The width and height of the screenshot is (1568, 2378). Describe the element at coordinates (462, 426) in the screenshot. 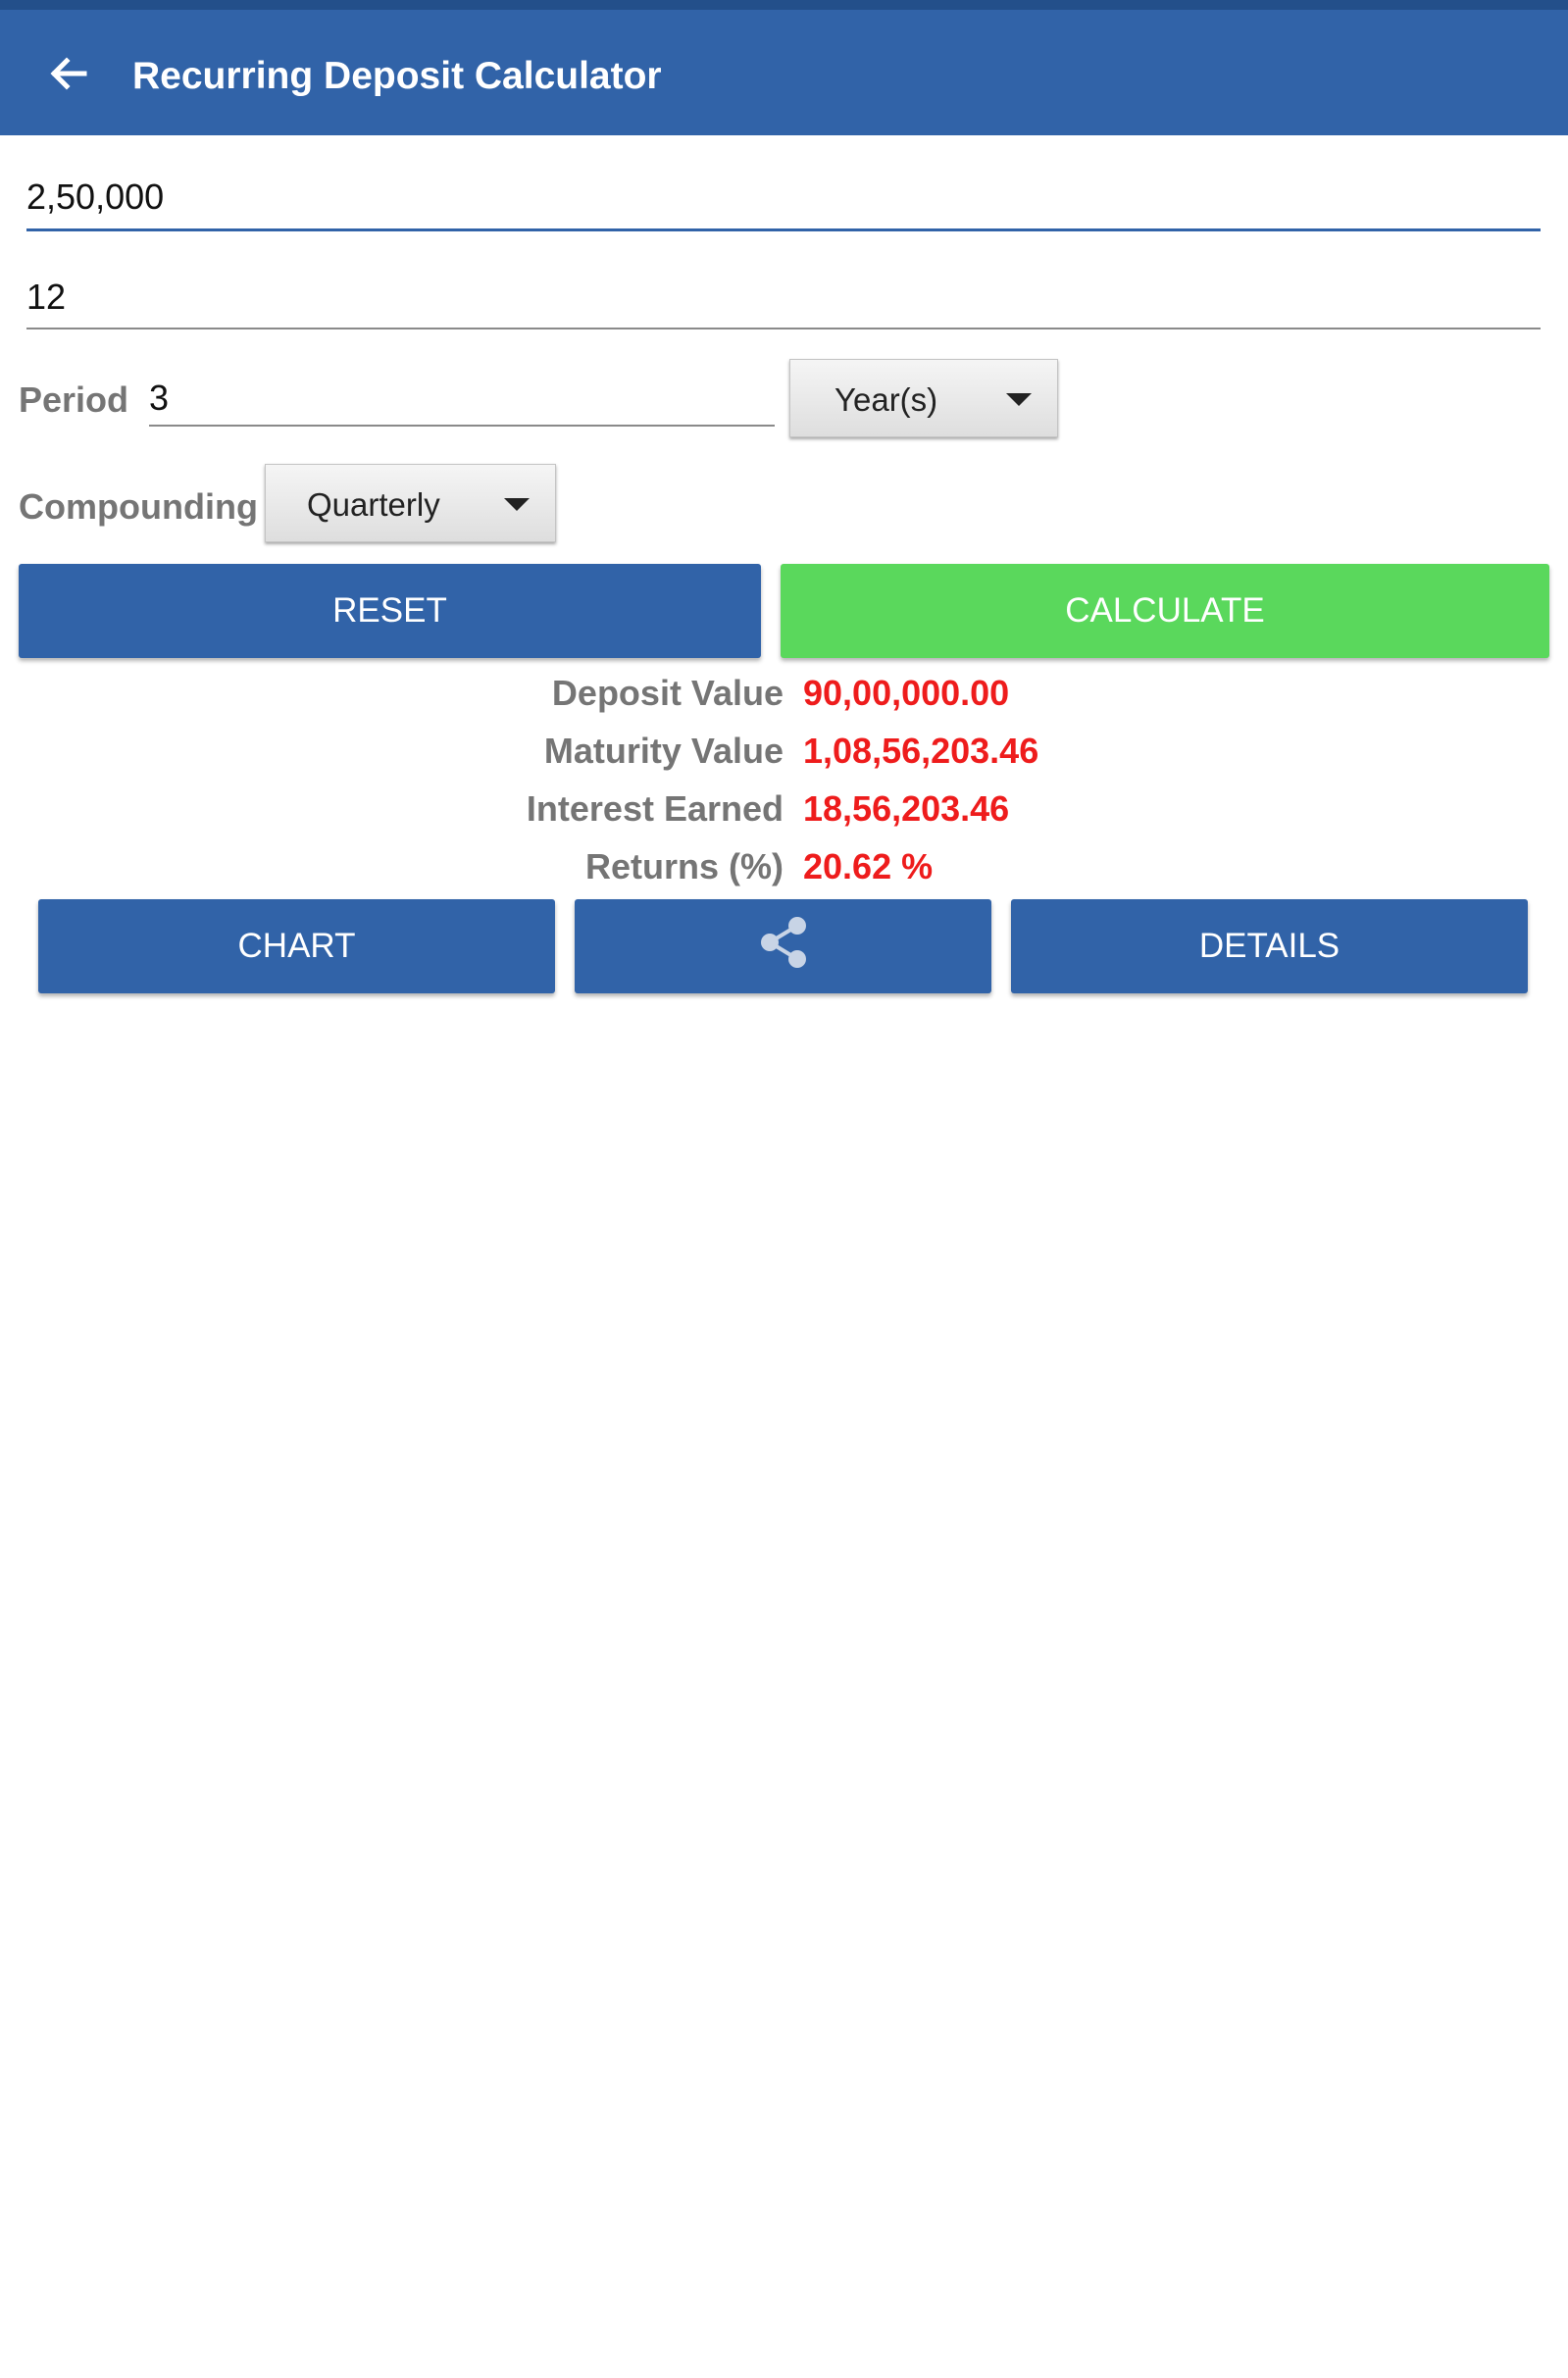

I see `period-input-underline` at that location.